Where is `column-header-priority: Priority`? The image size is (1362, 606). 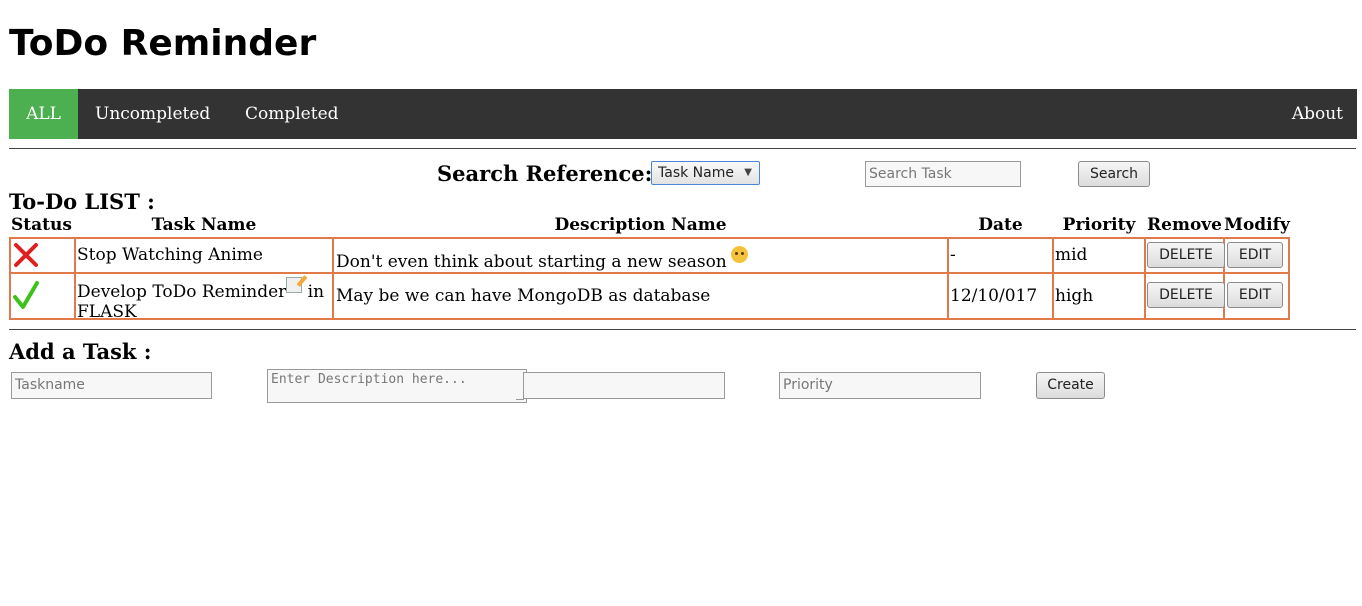 column-header-priority: Priority is located at coordinates (1099, 225).